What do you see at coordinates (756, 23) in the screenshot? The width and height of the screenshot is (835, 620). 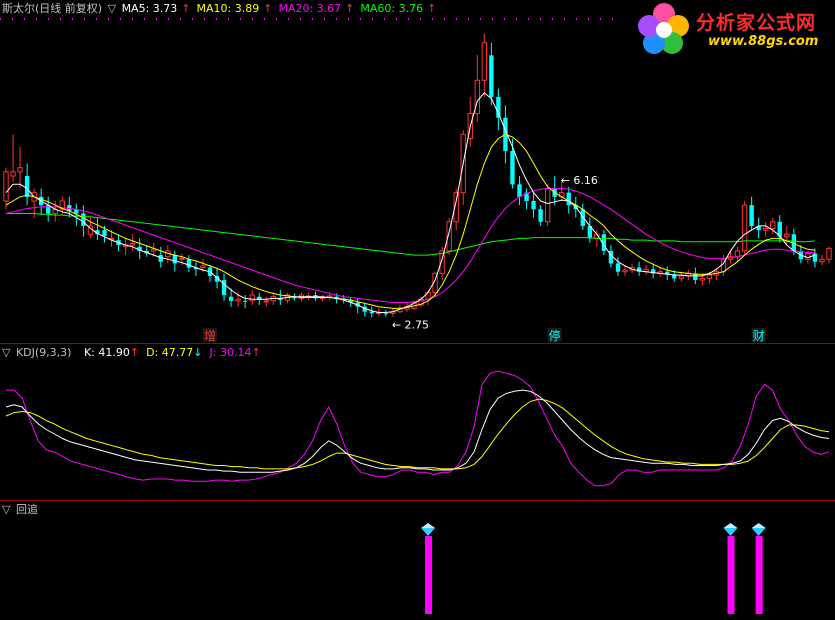 I see `logo-name: 分析家公式网` at bounding box center [756, 23].